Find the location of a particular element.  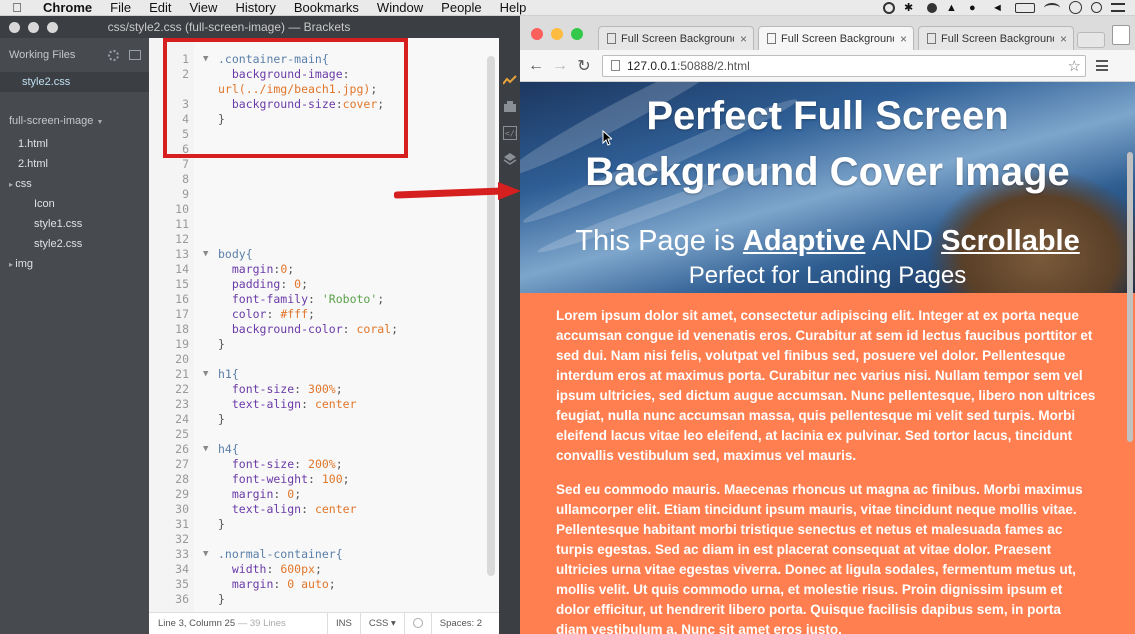

project-dropdown: full-screen-image ▼ is located at coordinates (74, 121).